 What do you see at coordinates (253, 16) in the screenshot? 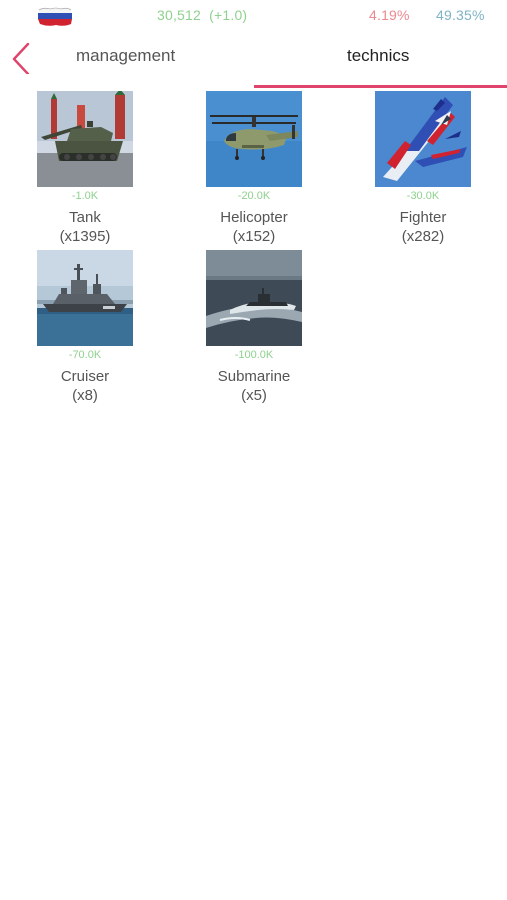
I see `status-bar: 30,512 (+1.0) 4.19% 49.35%` at bounding box center [253, 16].